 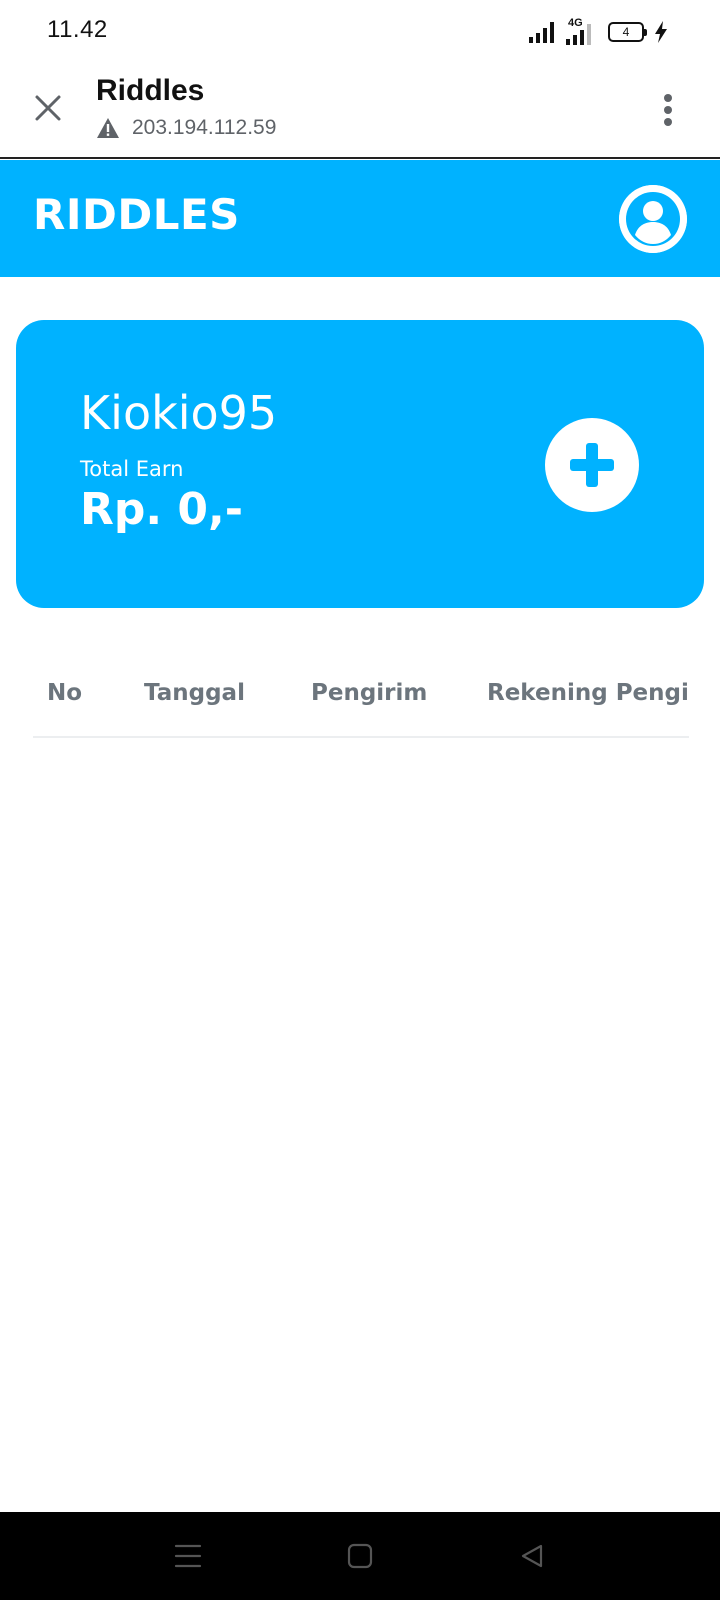 I want to click on back-button, so click(x=532, y=1556).